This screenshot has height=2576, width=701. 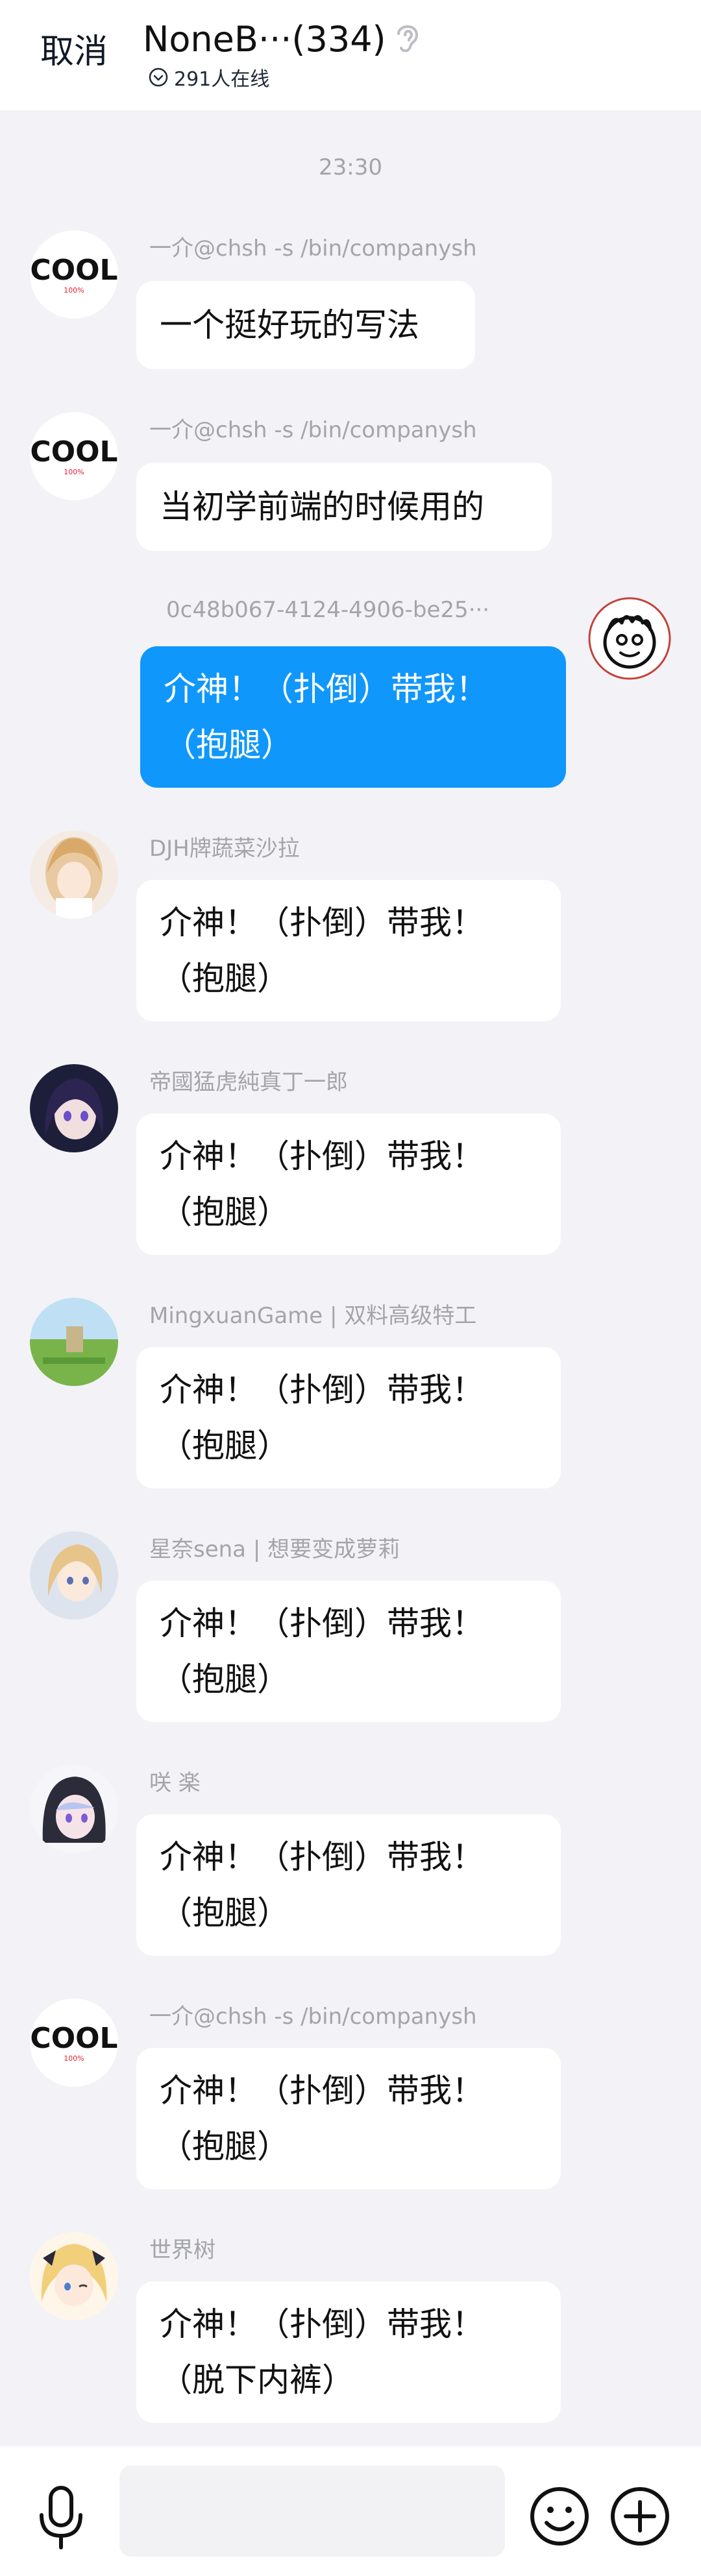 I want to click on sender-name: DJH牌蔬菜沙拉, so click(x=224, y=846).